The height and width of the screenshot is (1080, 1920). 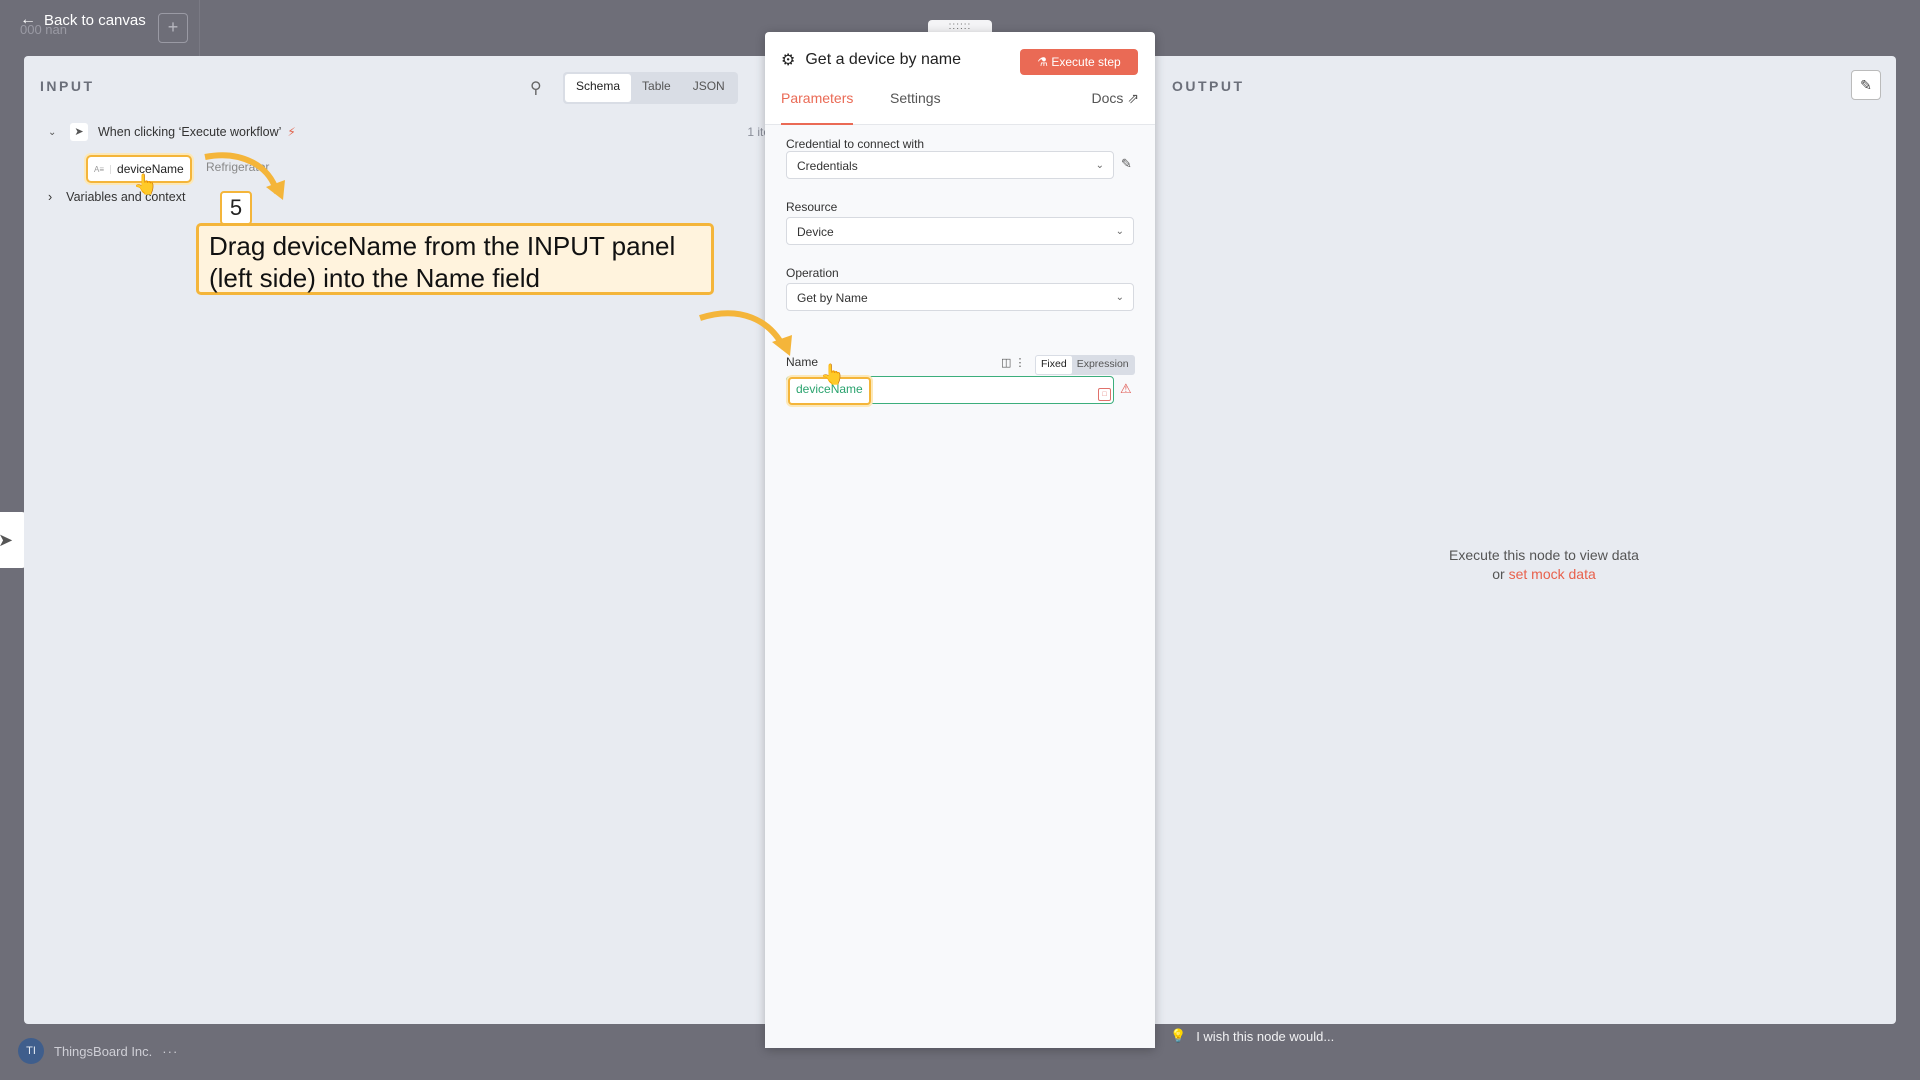 I want to click on step-number-badge: 5, so click(x=236, y=208).